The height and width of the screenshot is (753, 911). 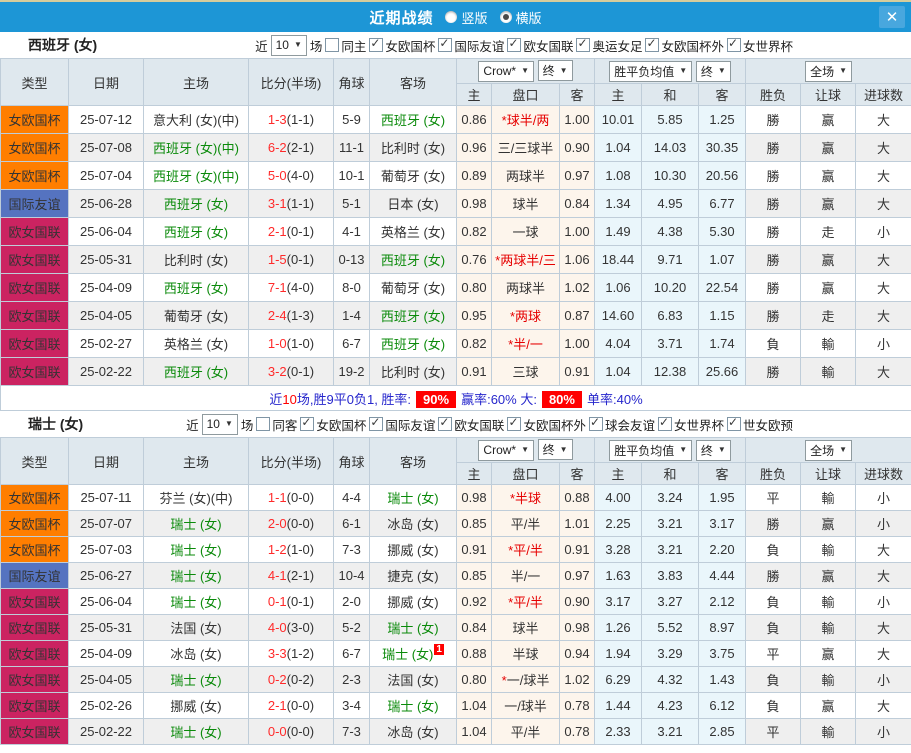 I want to click on handicap-name: 两球半, so click(x=525, y=288).